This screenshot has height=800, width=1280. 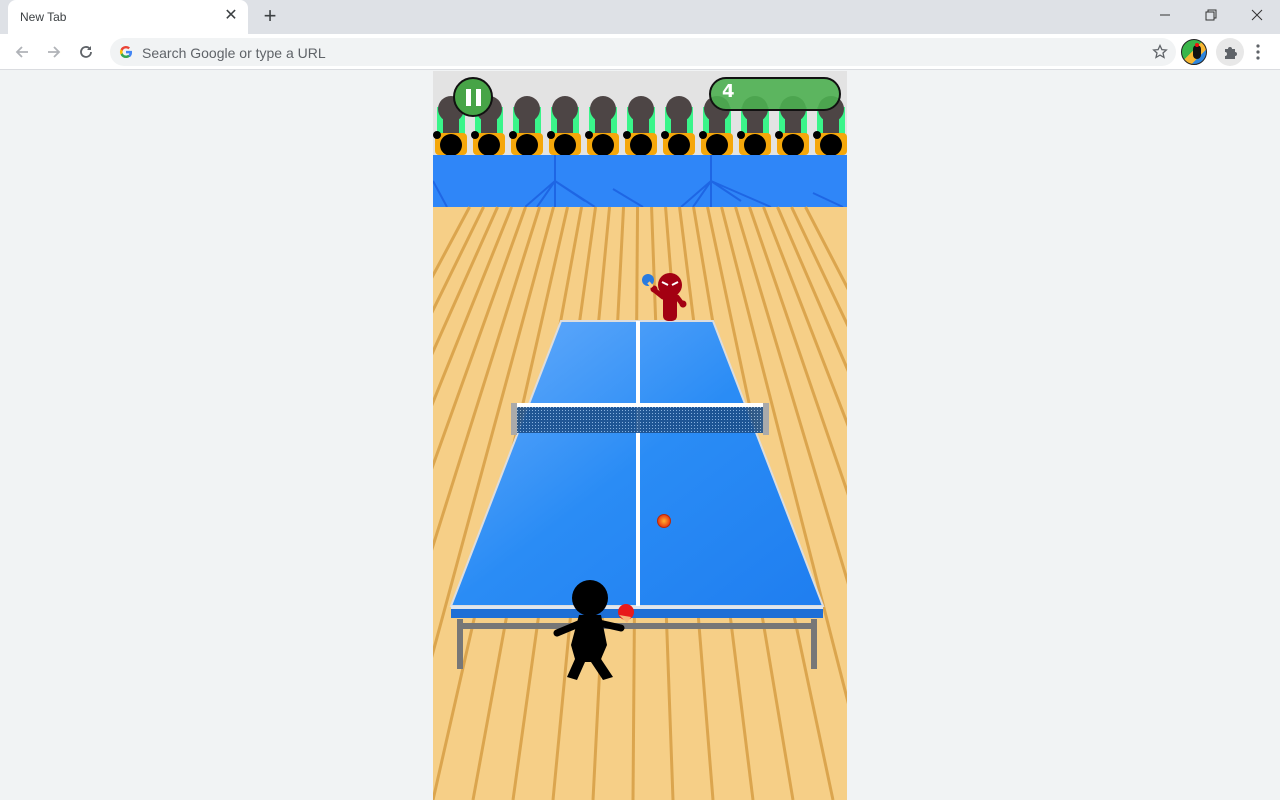 I want to click on close-icon: ✕, so click(x=231, y=16).